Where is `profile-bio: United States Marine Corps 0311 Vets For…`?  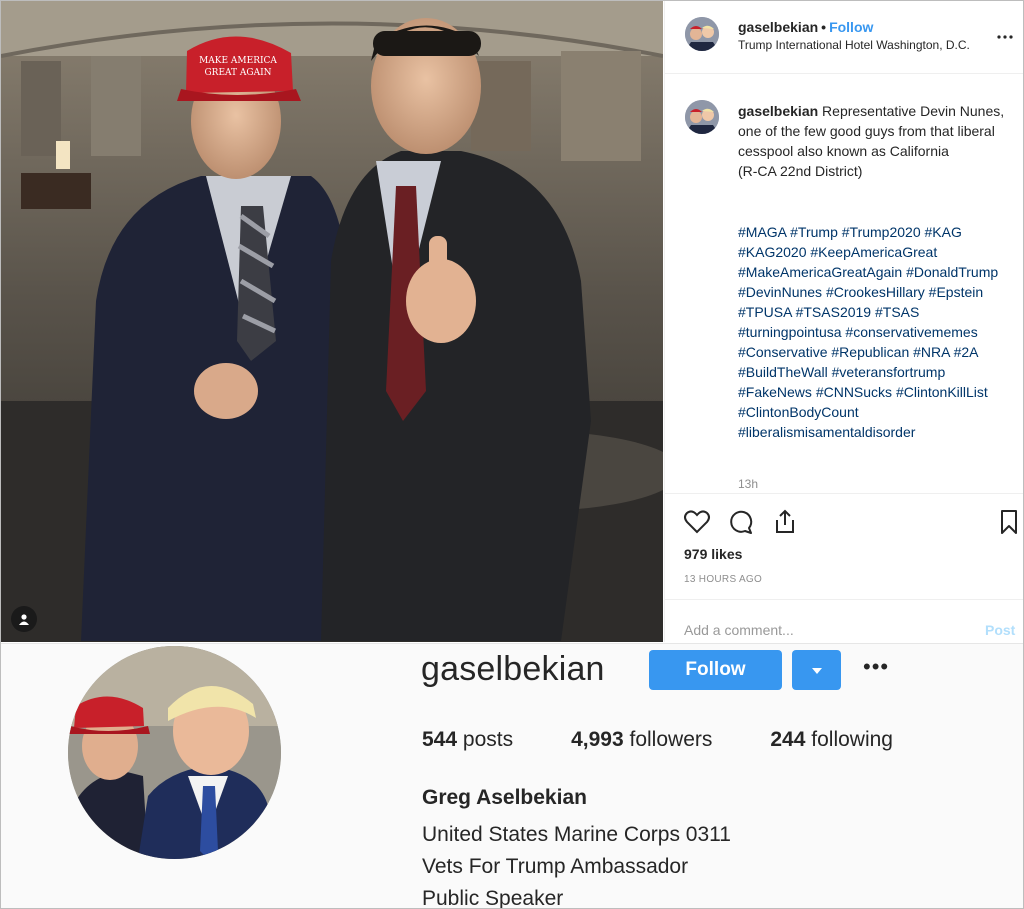 profile-bio: United States Marine Corps 0311 Vets For… is located at coordinates (576, 864).